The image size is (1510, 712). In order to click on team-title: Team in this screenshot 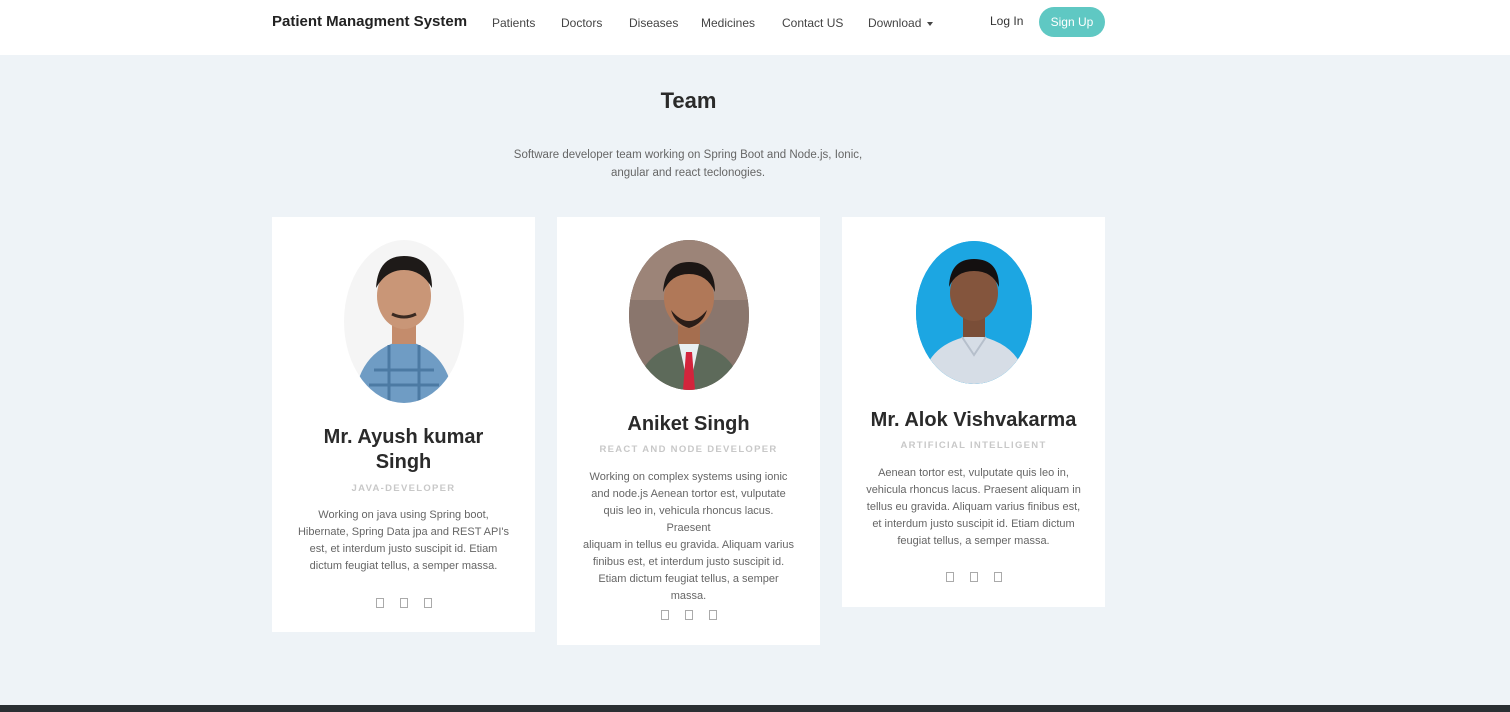, I will do `click(688, 100)`.